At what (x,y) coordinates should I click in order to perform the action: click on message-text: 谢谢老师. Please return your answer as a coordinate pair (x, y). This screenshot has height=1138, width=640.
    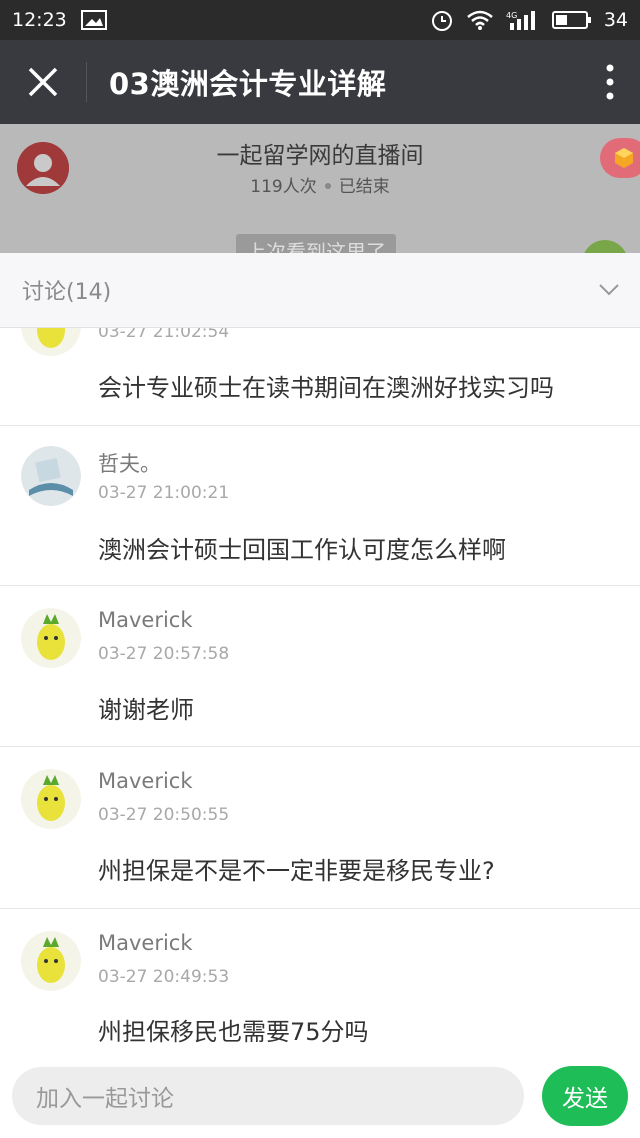
    Looking at the image, I should click on (146, 710).